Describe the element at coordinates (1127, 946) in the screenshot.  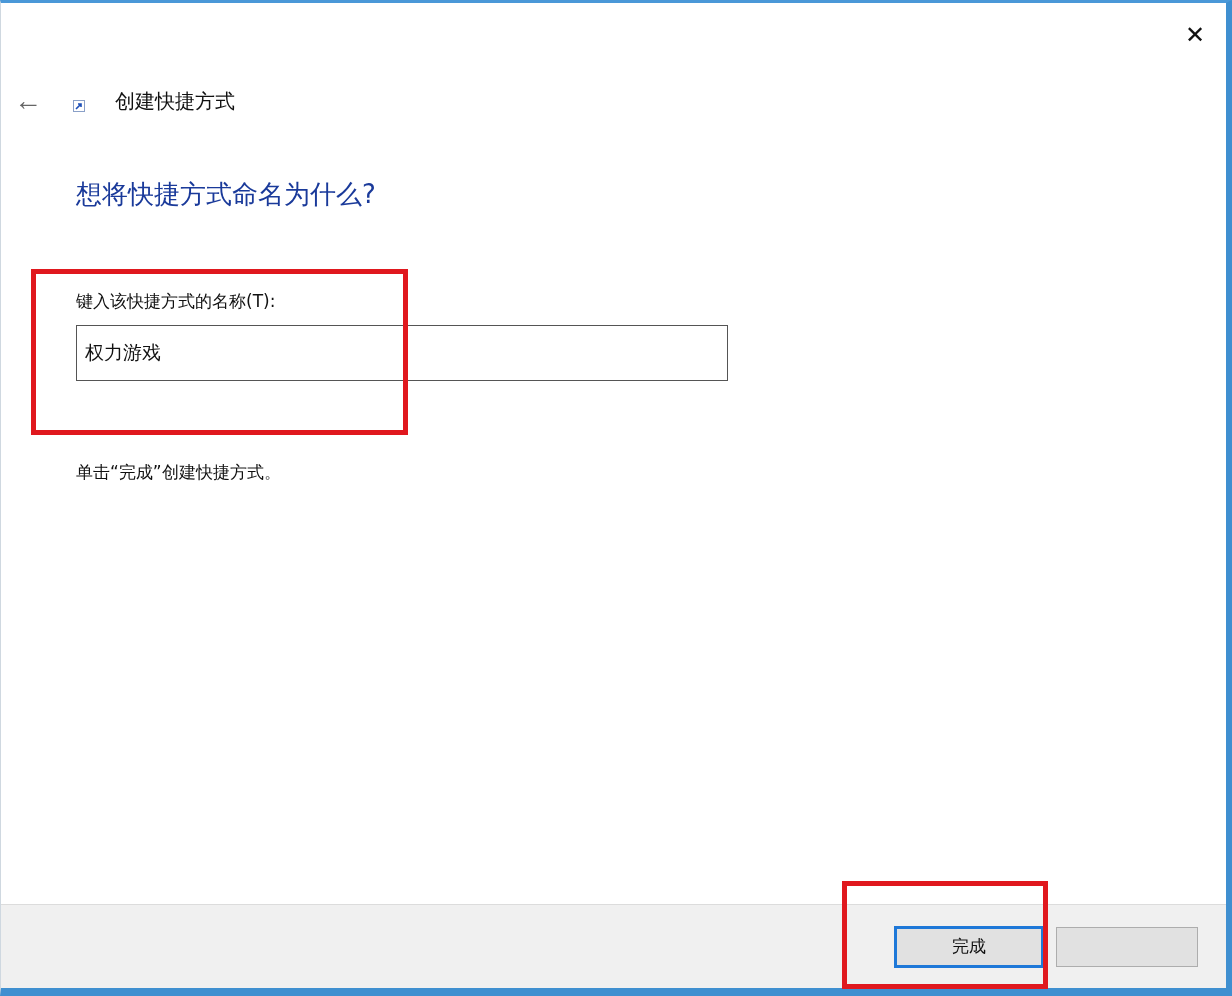
I see `dialog-button` at that location.